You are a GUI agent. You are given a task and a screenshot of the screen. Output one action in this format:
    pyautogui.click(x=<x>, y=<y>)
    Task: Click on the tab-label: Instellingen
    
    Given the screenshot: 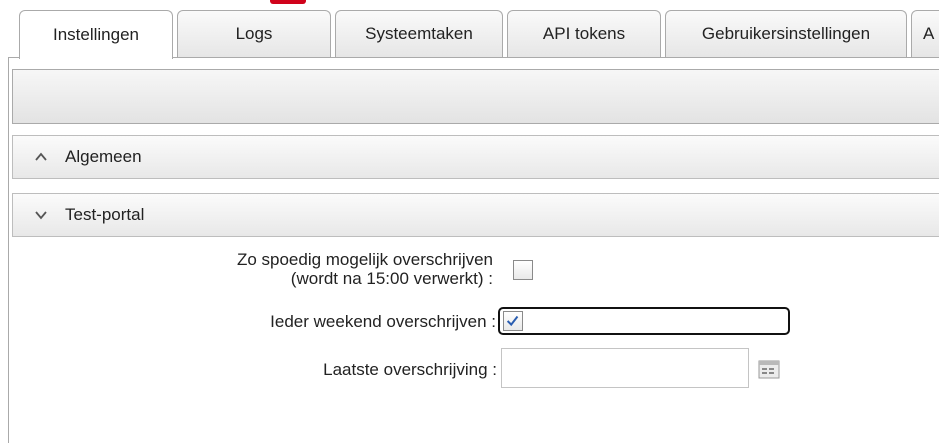 What is the action you would take?
    pyautogui.click(x=95, y=34)
    